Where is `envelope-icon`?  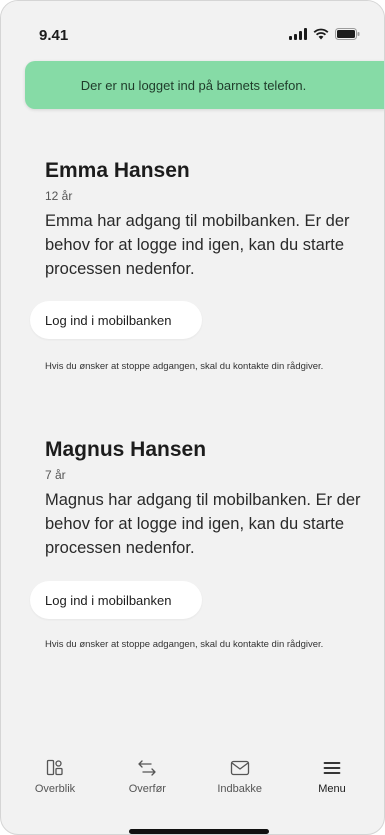 envelope-icon is located at coordinates (240, 768).